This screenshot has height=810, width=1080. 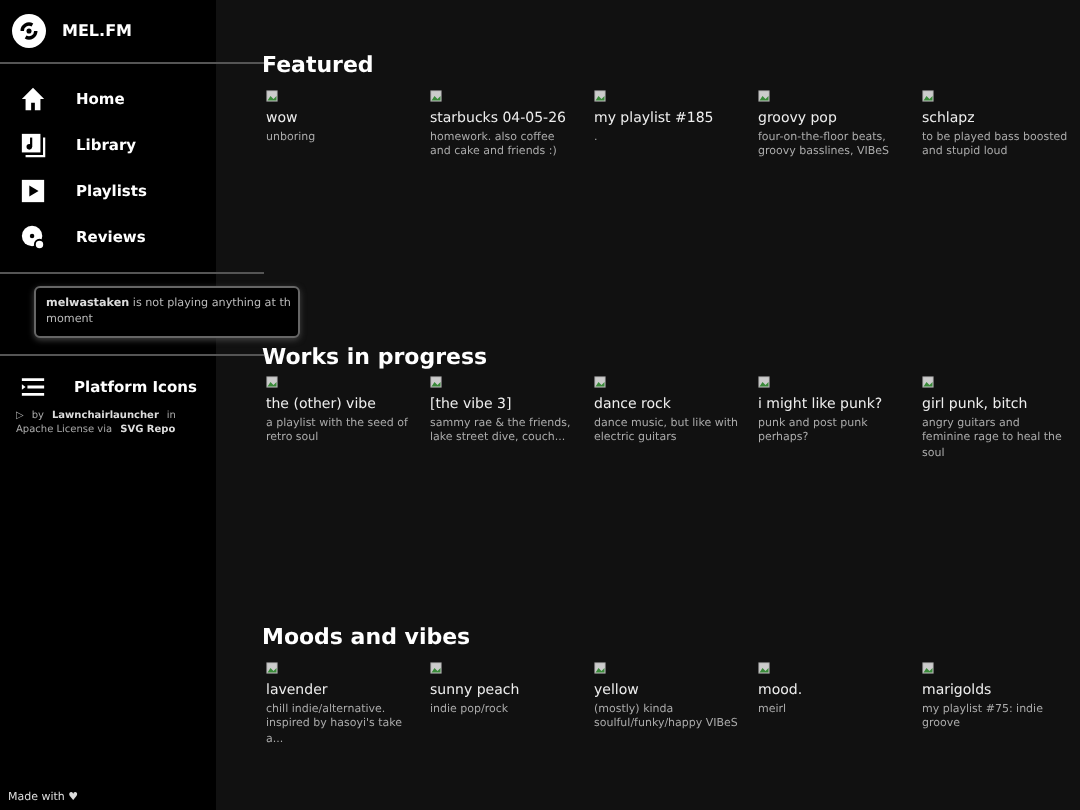 I want to click on home-icon, so click(x=33, y=99).